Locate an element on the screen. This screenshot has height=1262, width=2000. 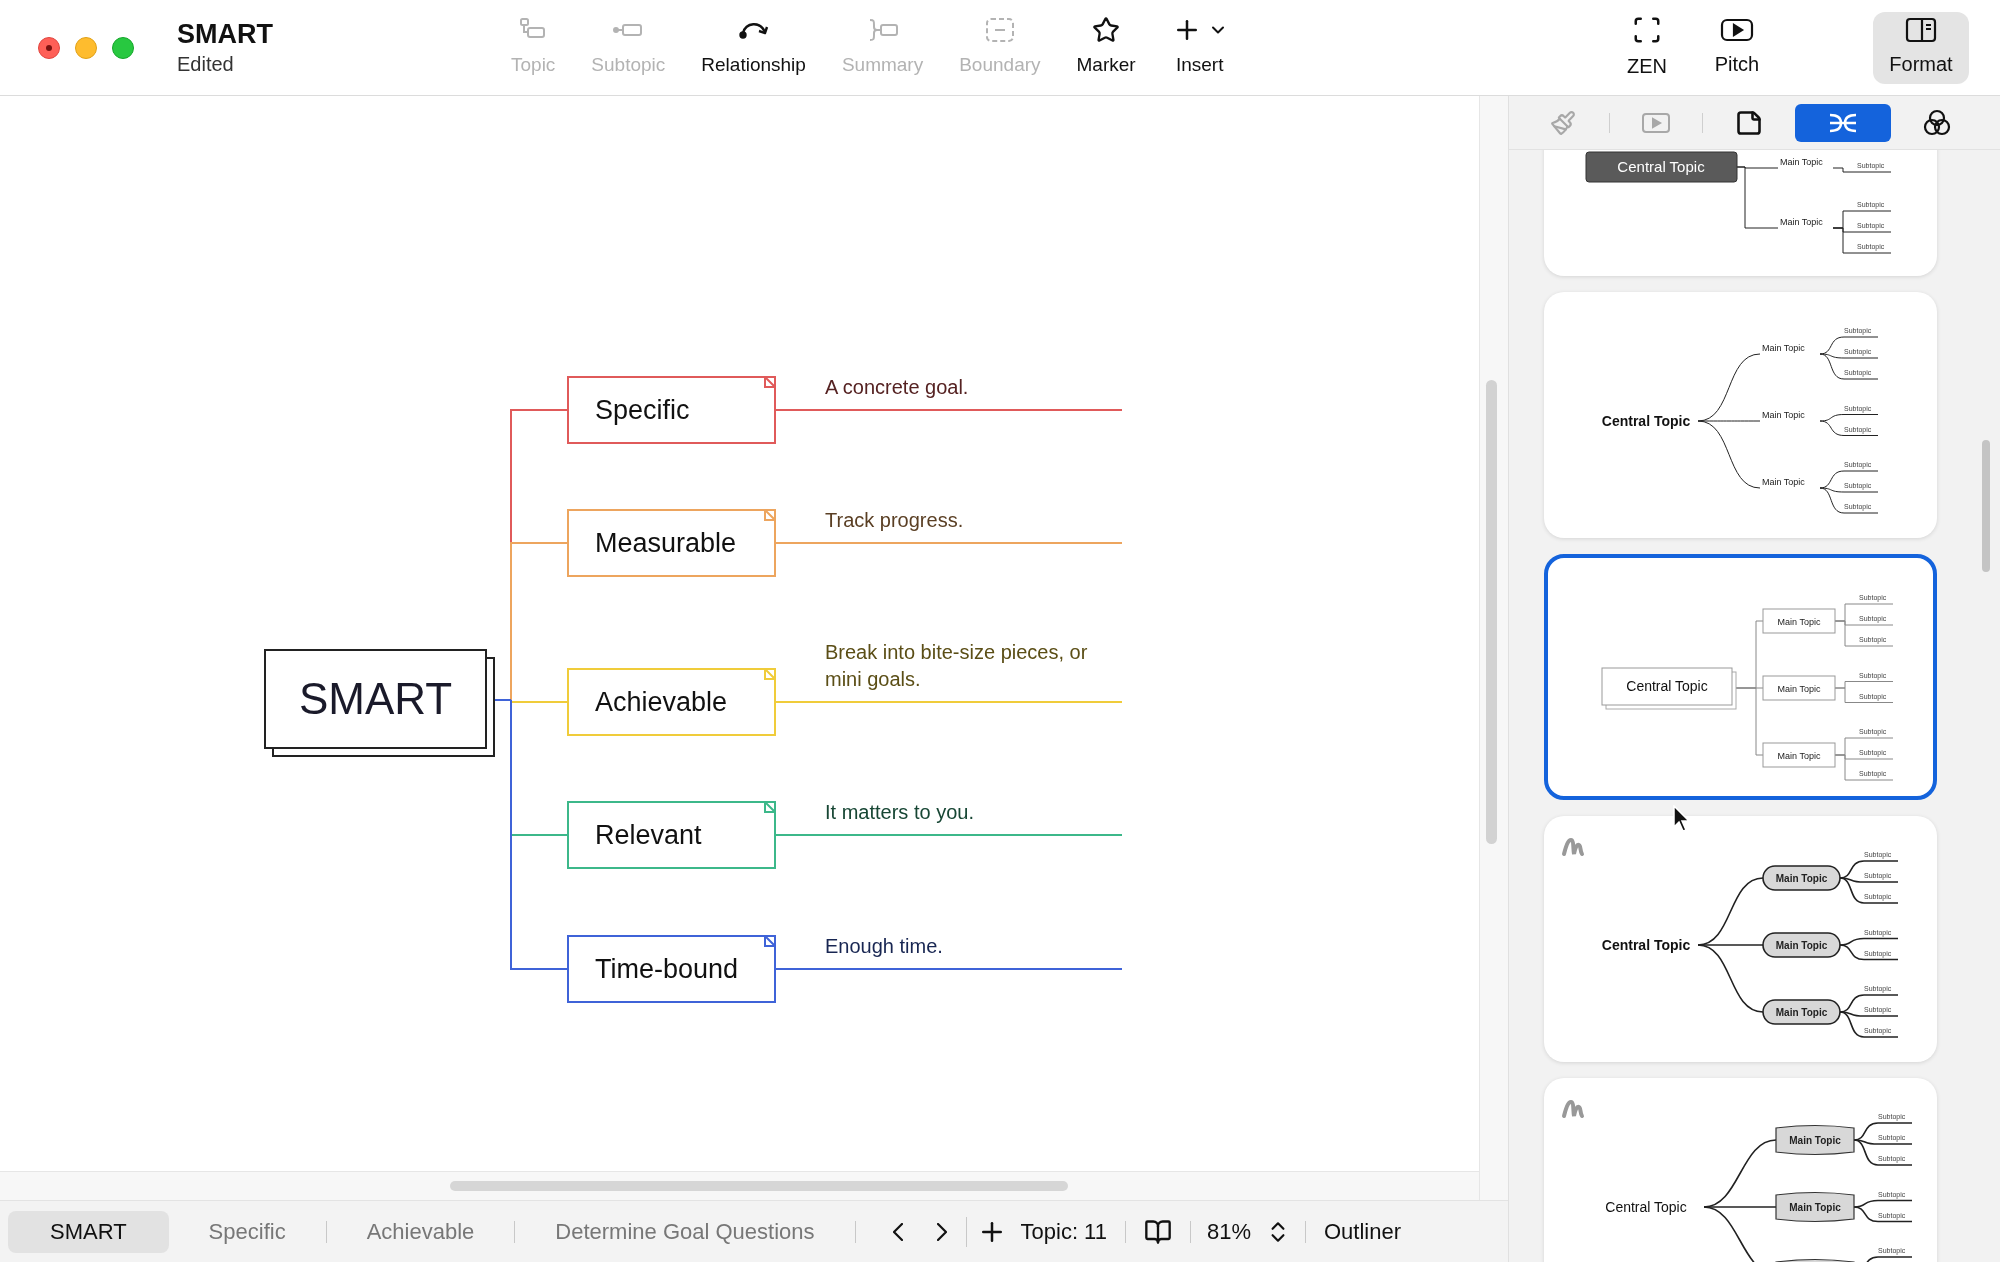
horizontal-scrollbar is located at coordinates (759, 1186).